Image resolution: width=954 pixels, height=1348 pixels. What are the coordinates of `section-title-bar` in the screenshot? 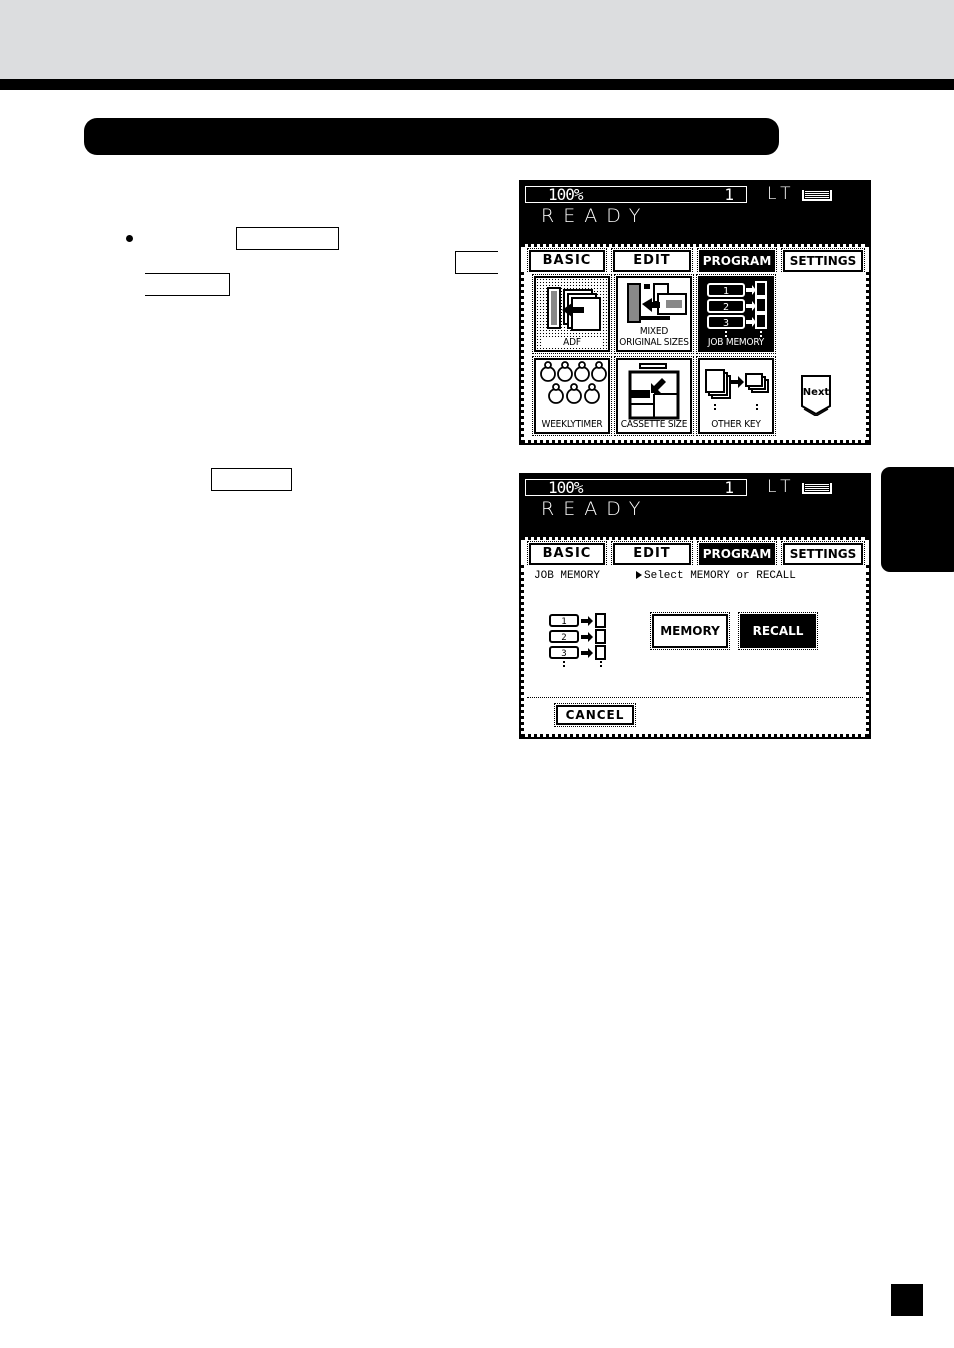 It's located at (431, 136).